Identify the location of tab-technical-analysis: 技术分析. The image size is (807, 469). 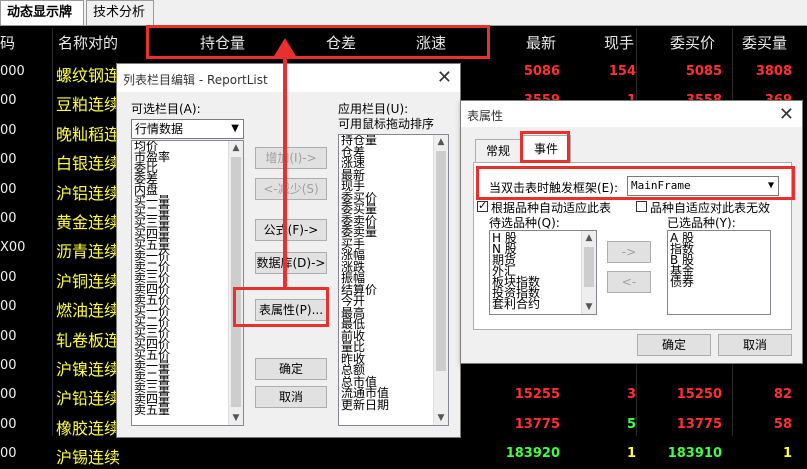
(120, 12).